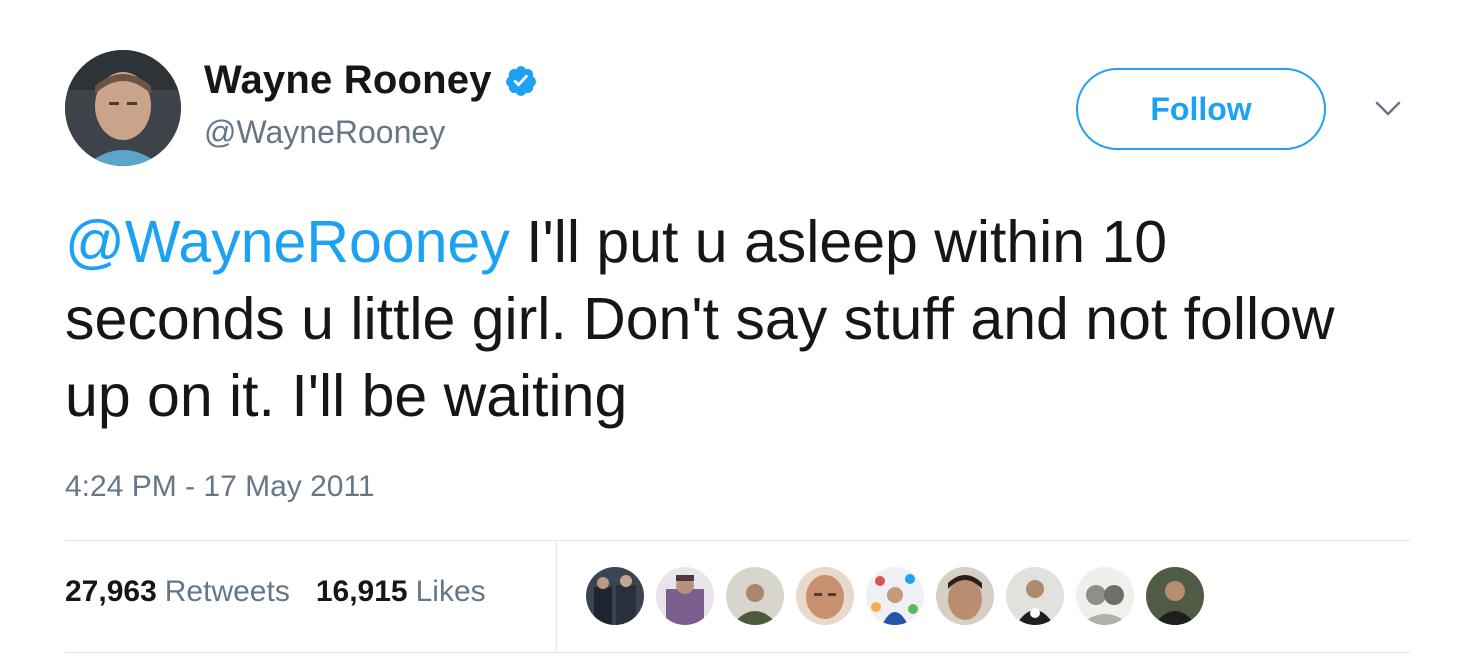 This screenshot has width=1460, height=658. I want to click on author-name-row: Wayne Rooney, so click(371, 80).